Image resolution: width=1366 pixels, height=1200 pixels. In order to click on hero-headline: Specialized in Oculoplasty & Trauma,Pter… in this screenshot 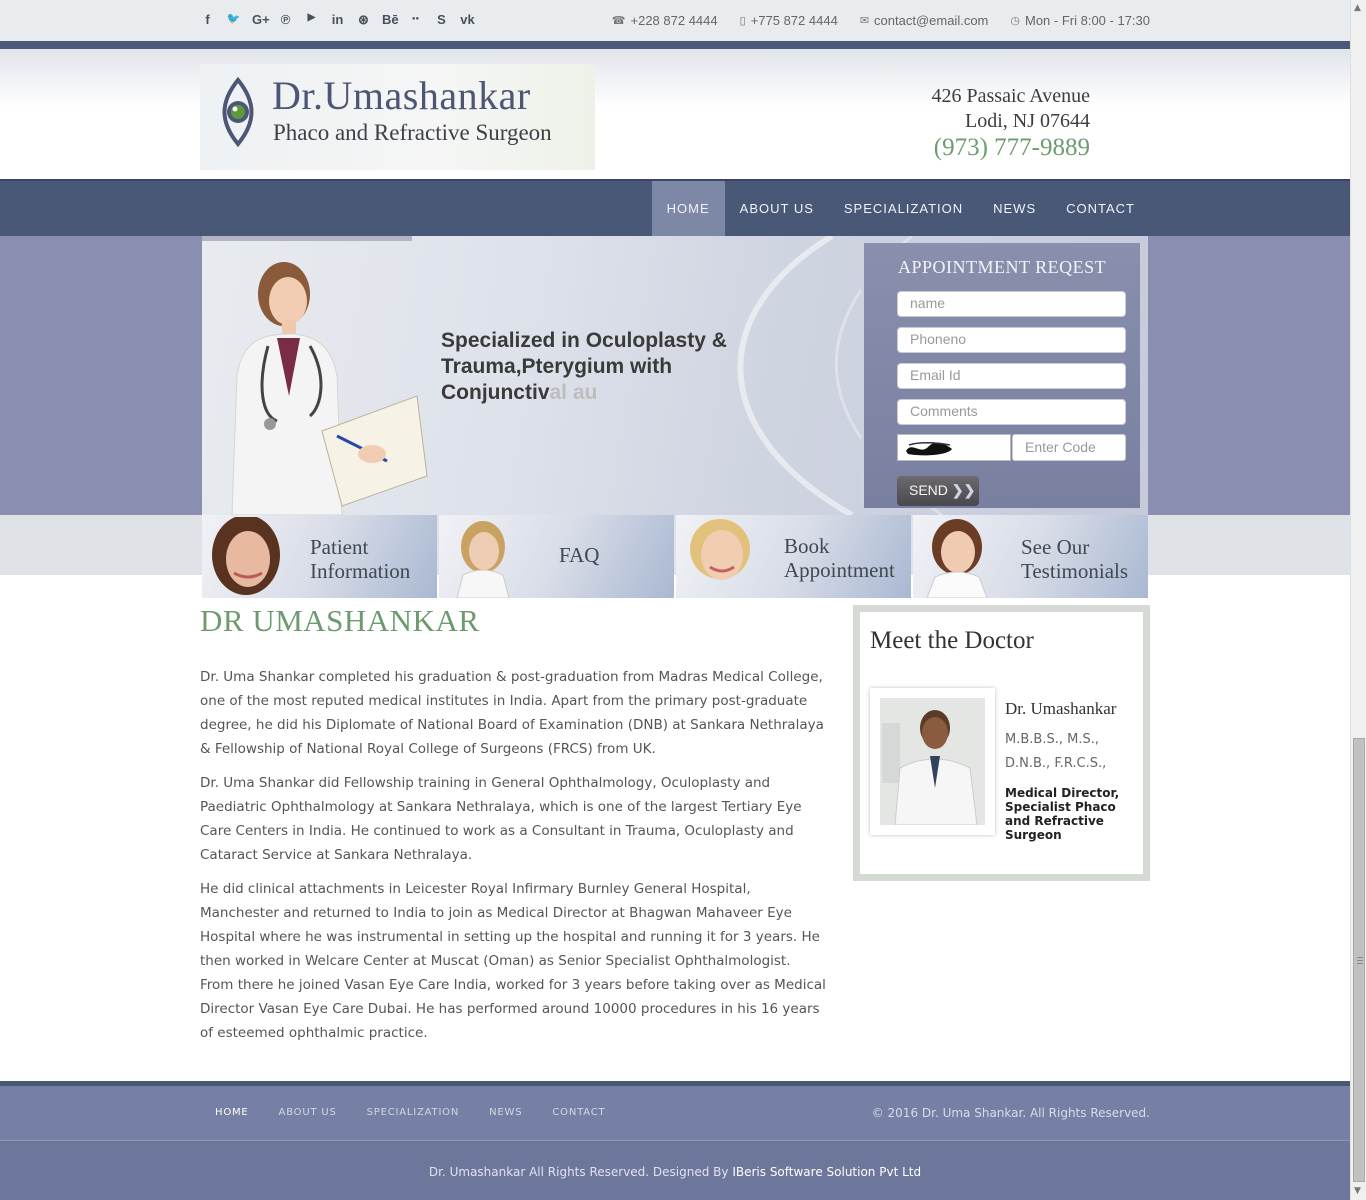, I will do `click(606, 367)`.